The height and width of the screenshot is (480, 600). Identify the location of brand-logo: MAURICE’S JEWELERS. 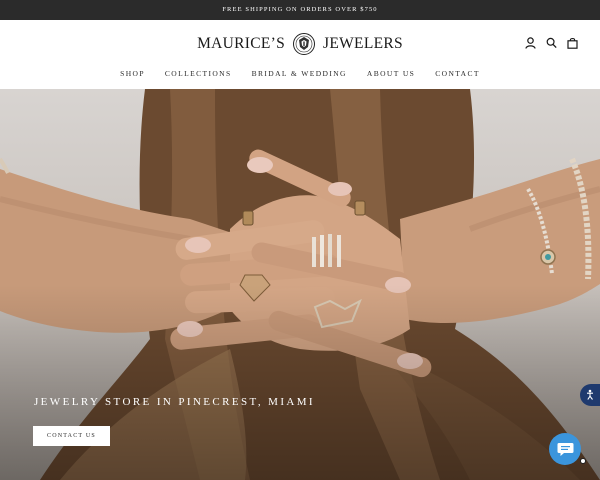
(300, 44).